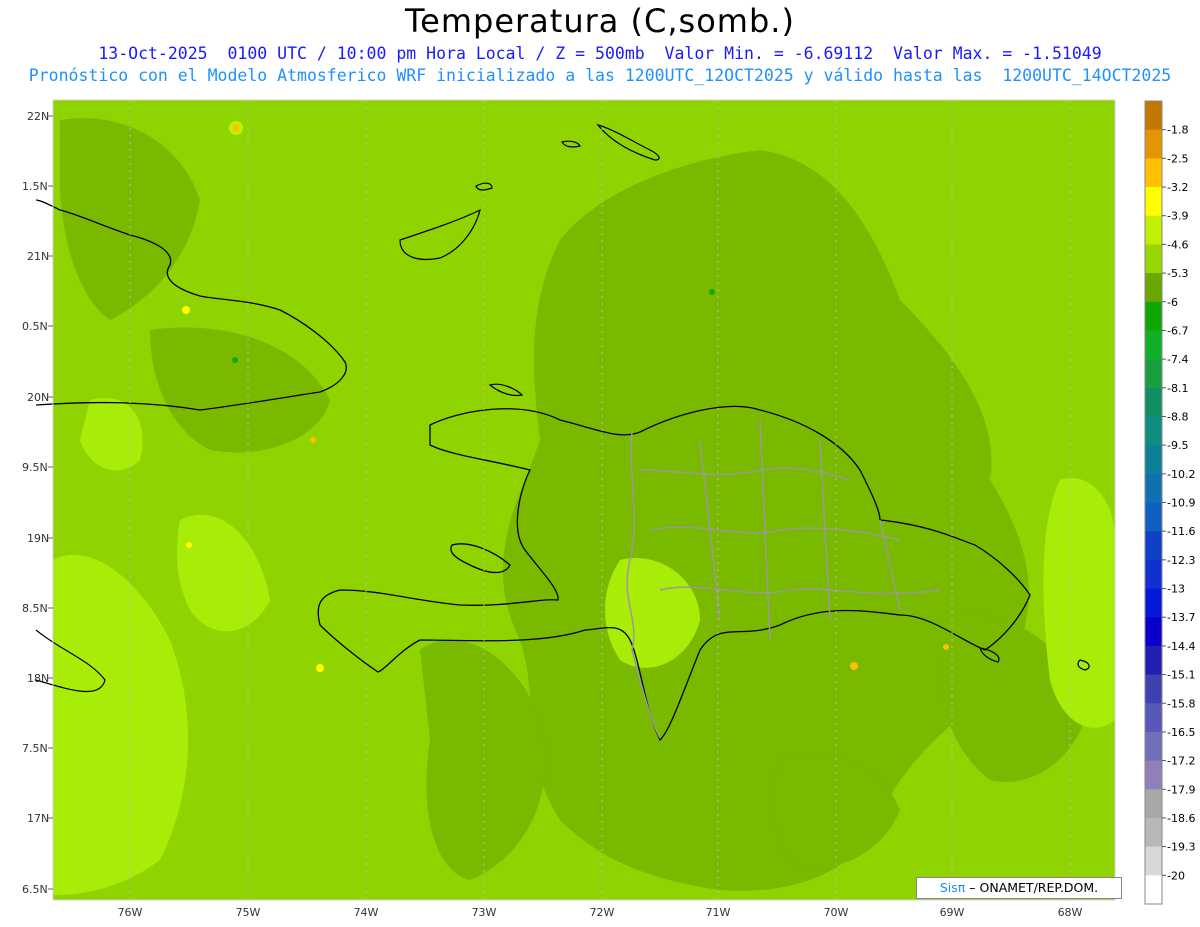 The width and height of the screenshot is (1200, 927). What do you see at coordinates (1070, 912) in the screenshot?
I see `lon-label: 68W` at bounding box center [1070, 912].